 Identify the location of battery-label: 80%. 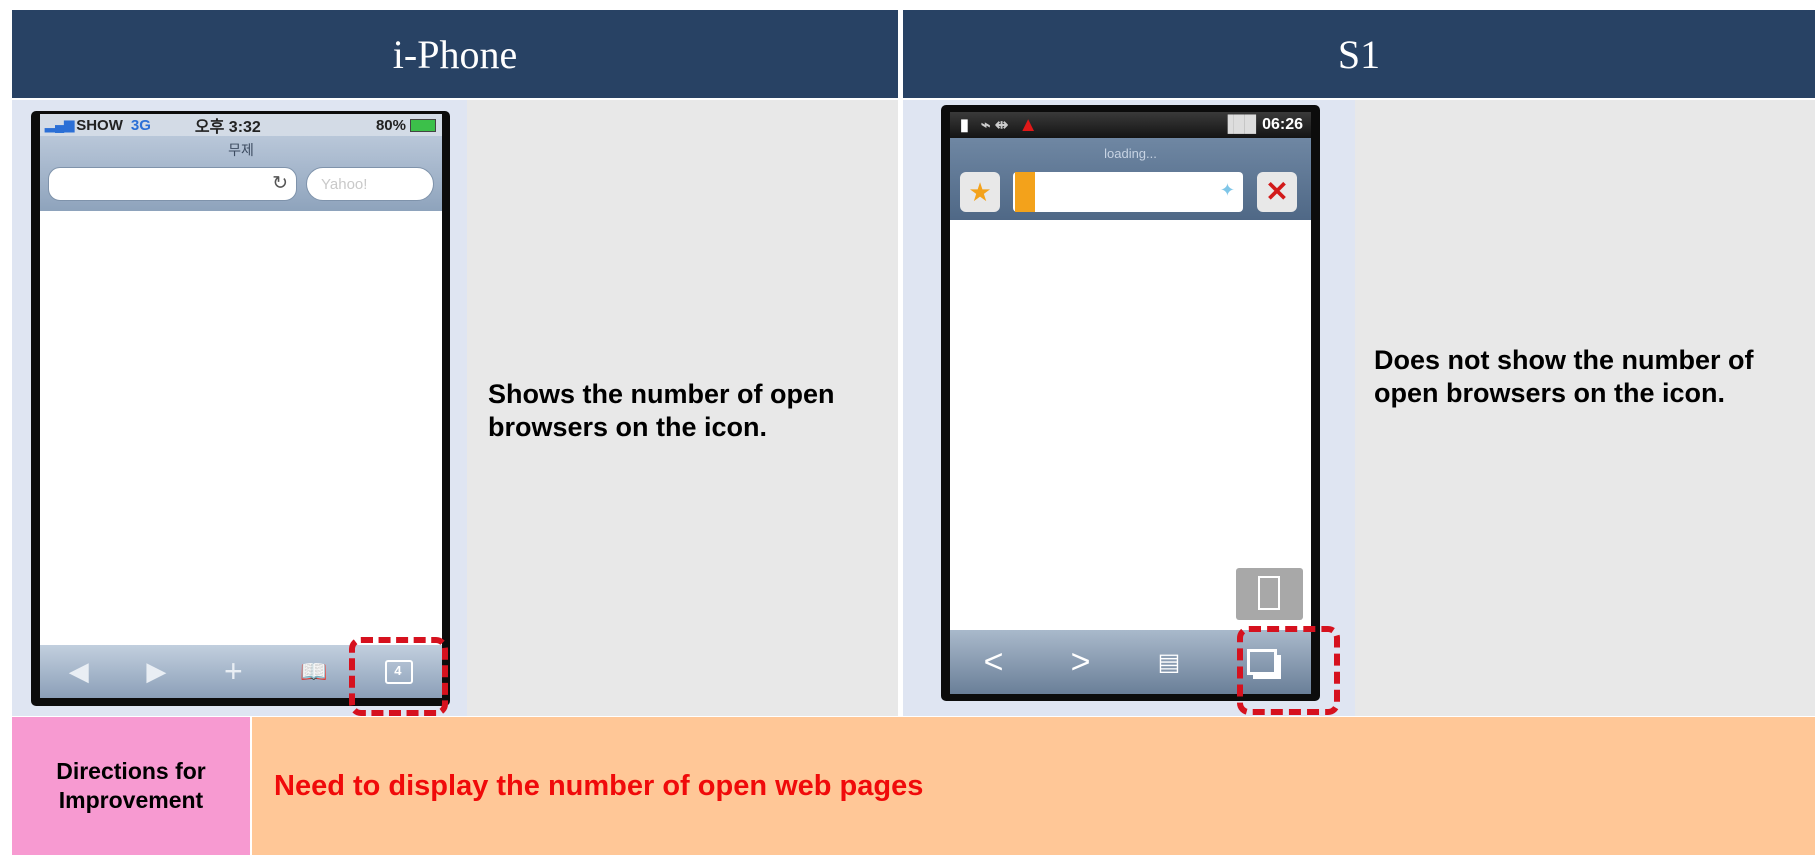
(390, 125).